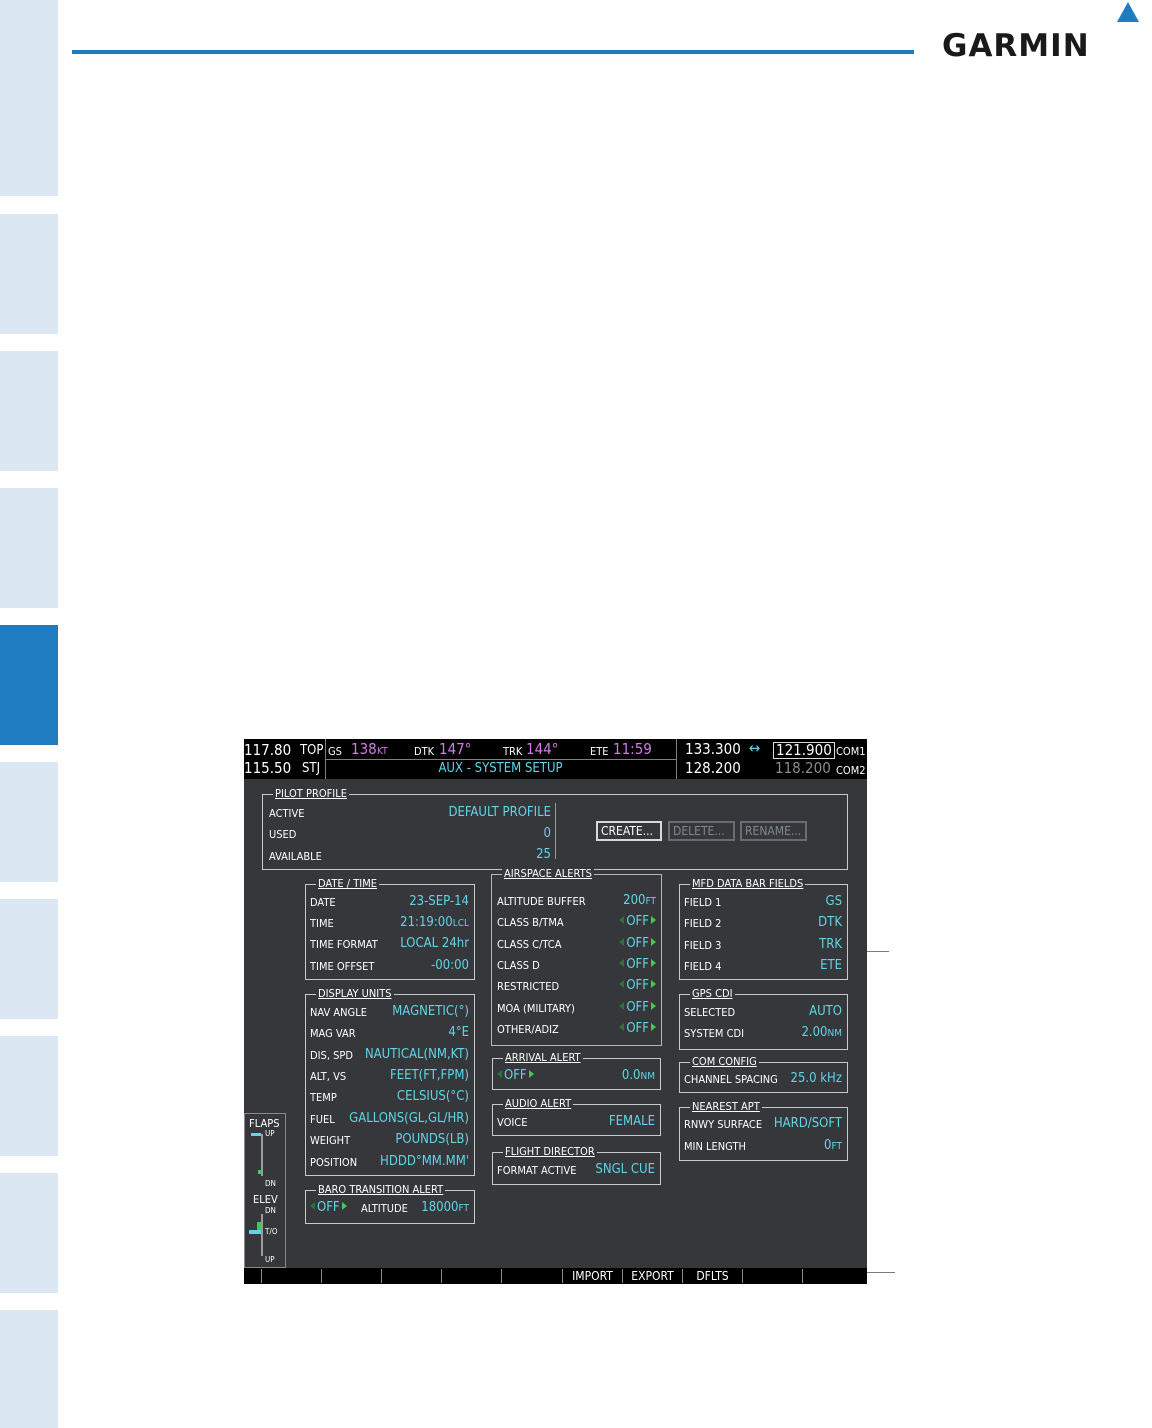 The width and height of the screenshot is (1152, 1428). What do you see at coordinates (439, 1207) in the screenshot?
I see `baro-altitude-value: 18000` at bounding box center [439, 1207].